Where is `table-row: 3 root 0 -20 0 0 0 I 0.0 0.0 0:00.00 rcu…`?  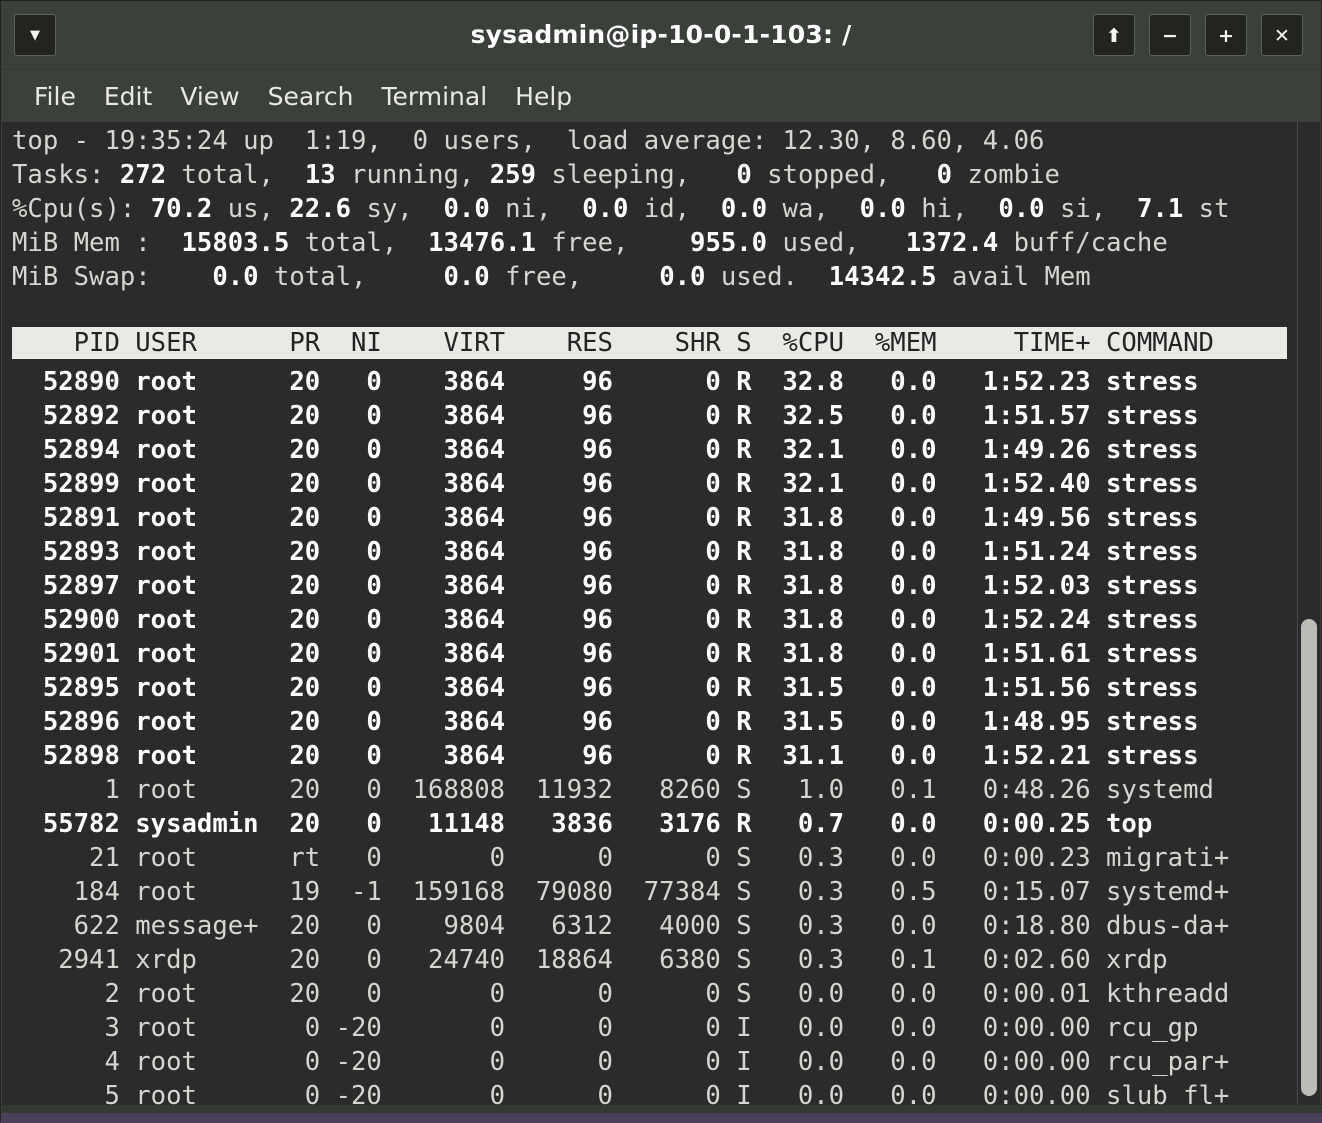
table-row: 3 root 0 -20 0 0 0 I 0.0 0.0 0:00.00 rcu… is located at coordinates (605, 1028).